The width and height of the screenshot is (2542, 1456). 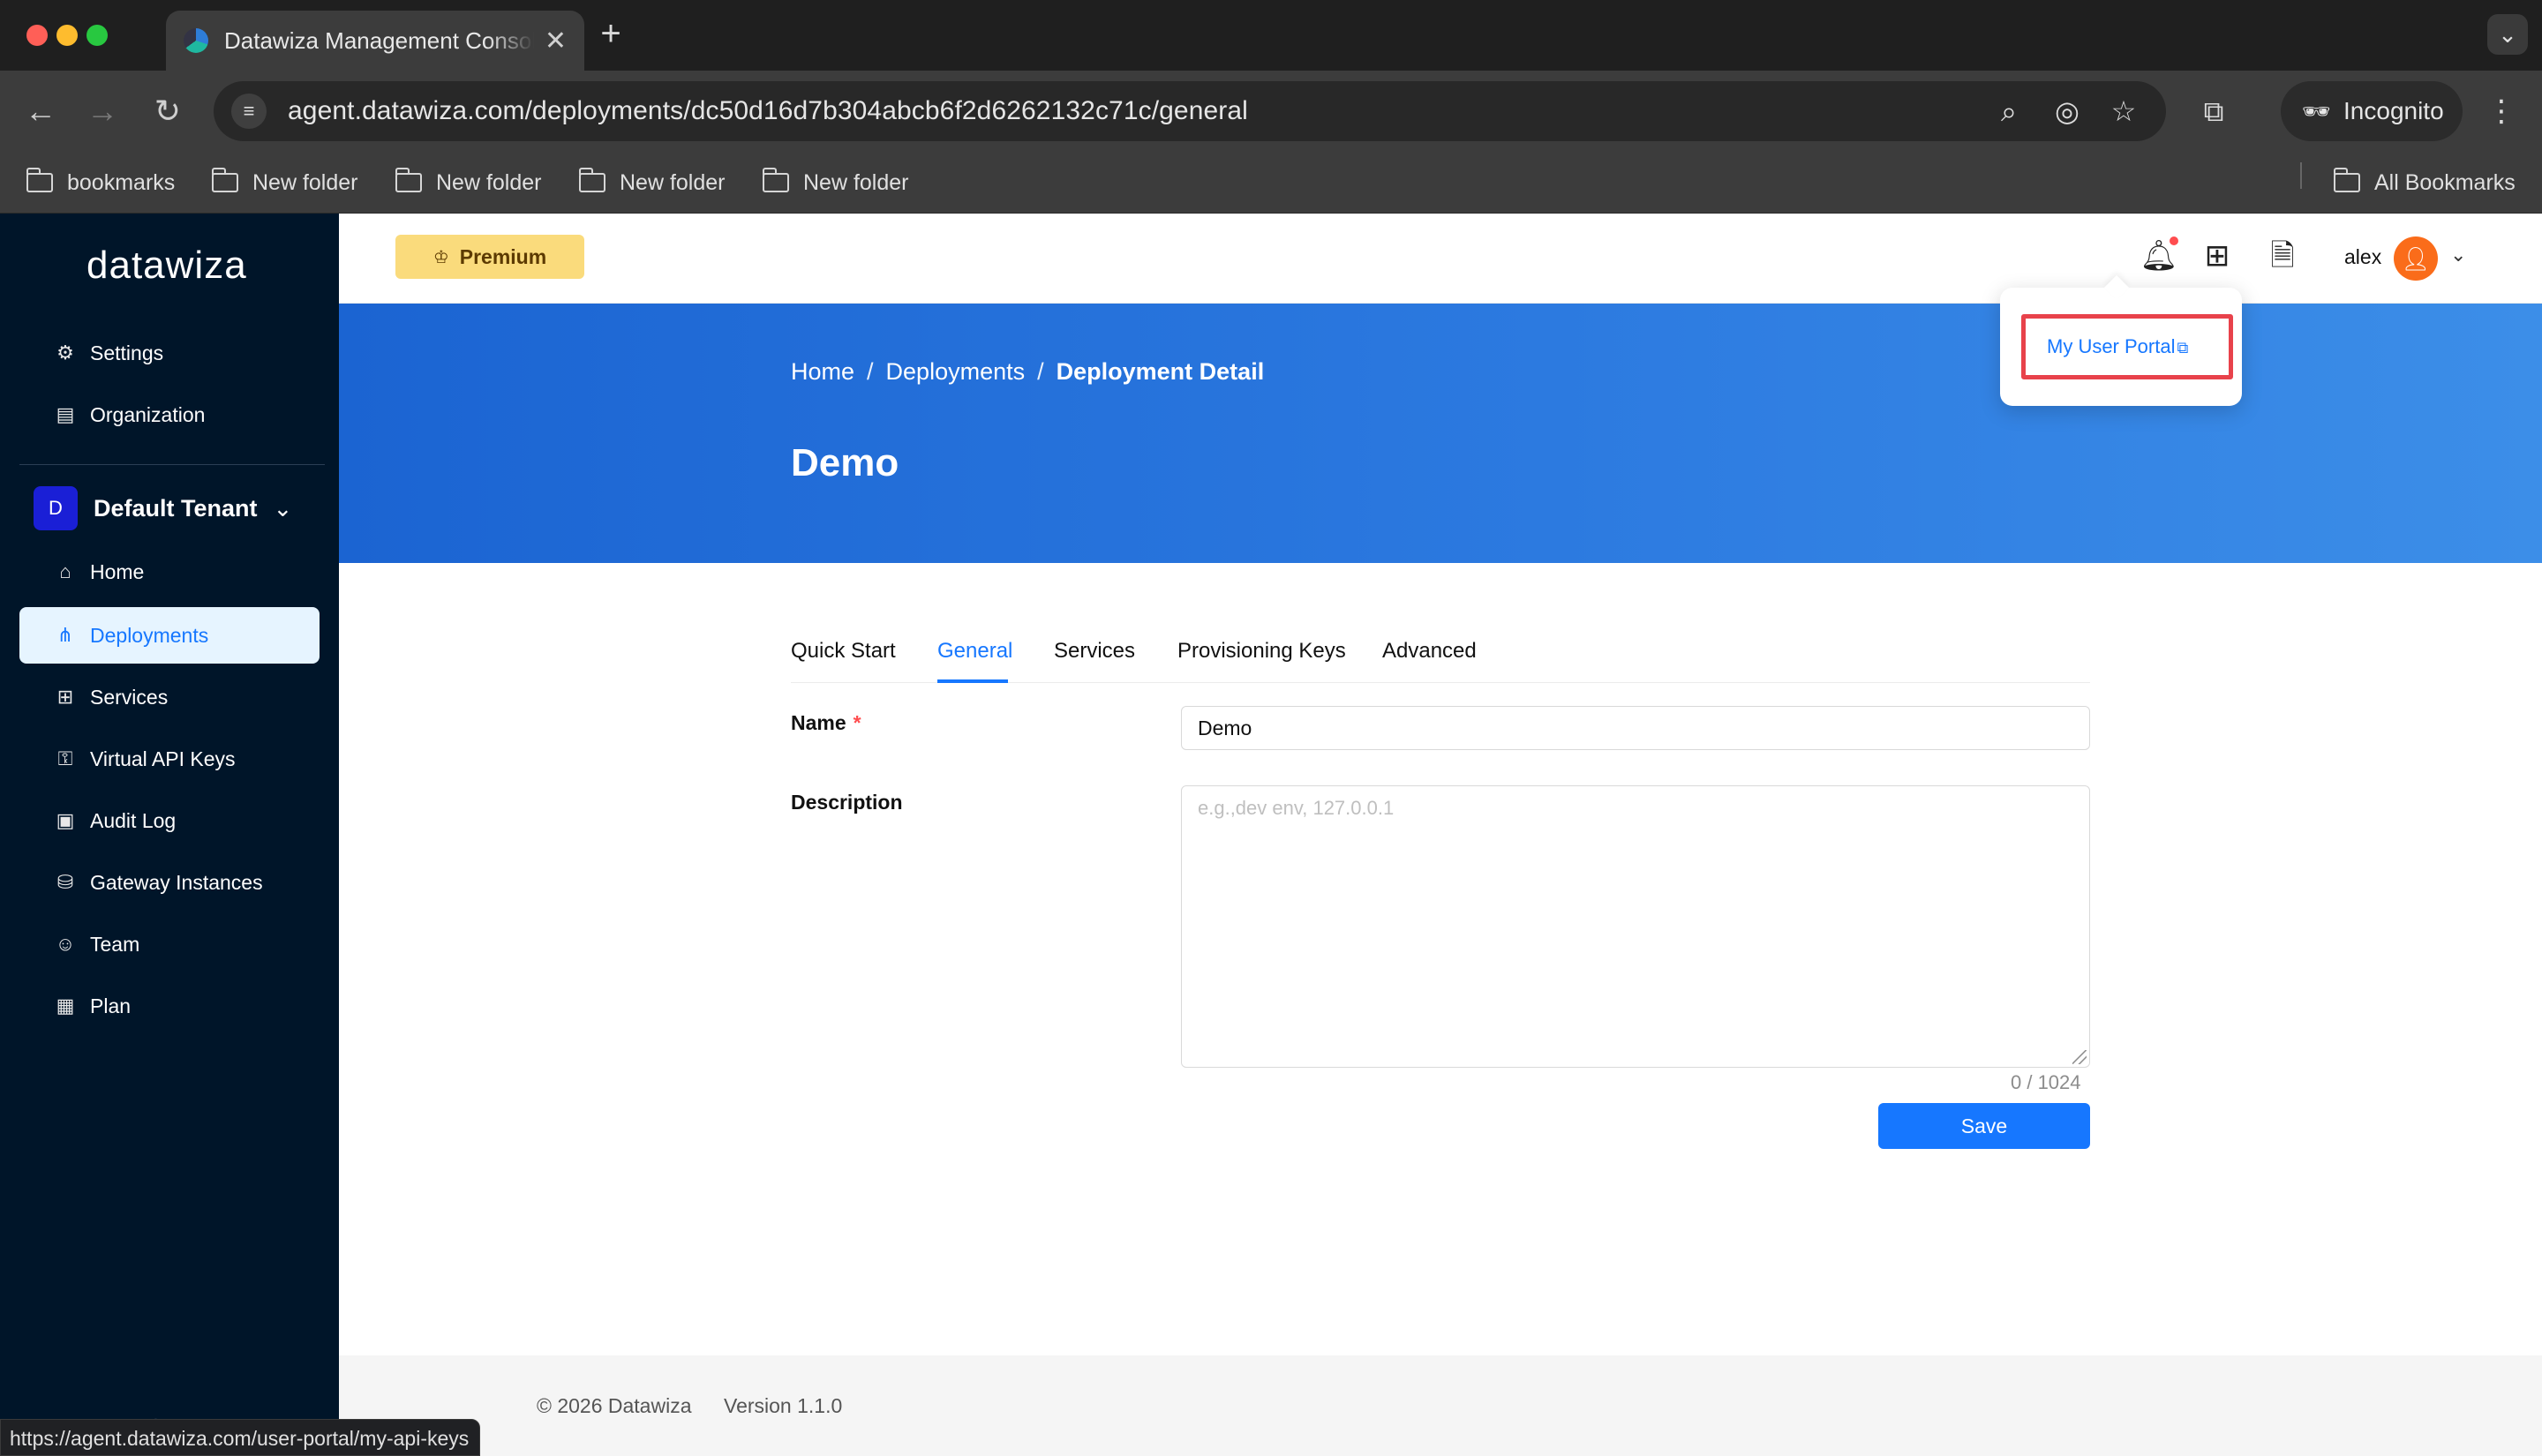 I want to click on eye-off-icon: ◎, so click(x=2067, y=111).